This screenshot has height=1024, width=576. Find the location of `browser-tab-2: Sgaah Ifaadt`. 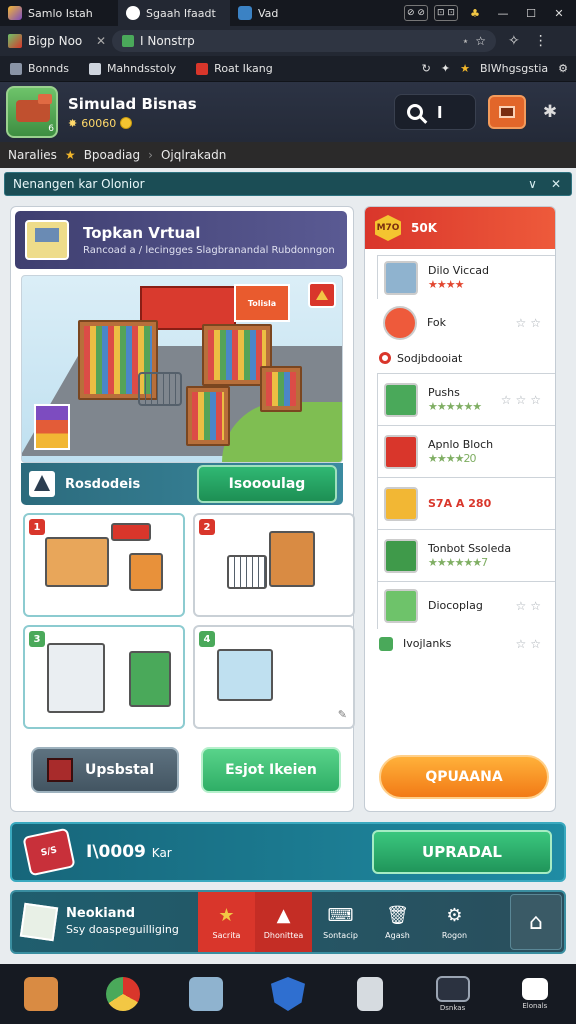

browser-tab-2: Sgaah Ifaadt is located at coordinates (174, 13).